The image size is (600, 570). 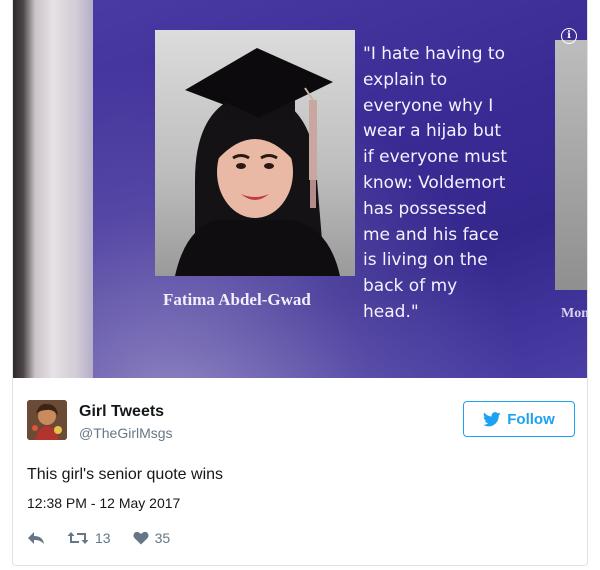 I want to click on like-button: 35, so click(x=152, y=538).